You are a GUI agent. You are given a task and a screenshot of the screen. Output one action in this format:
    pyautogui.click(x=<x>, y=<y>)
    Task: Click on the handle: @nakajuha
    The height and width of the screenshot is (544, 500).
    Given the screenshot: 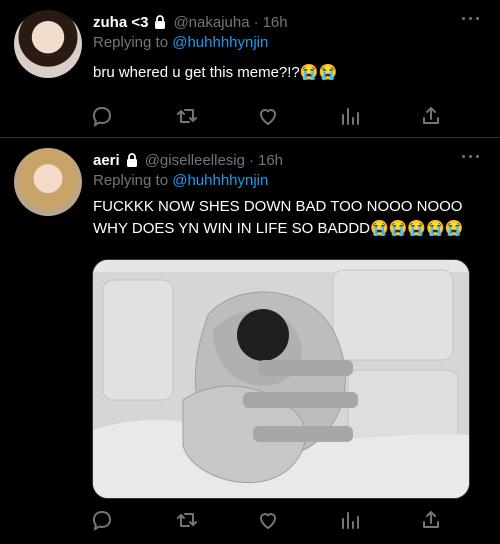 What is the action you would take?
    pyautogui.click(x=211, y=22)
    